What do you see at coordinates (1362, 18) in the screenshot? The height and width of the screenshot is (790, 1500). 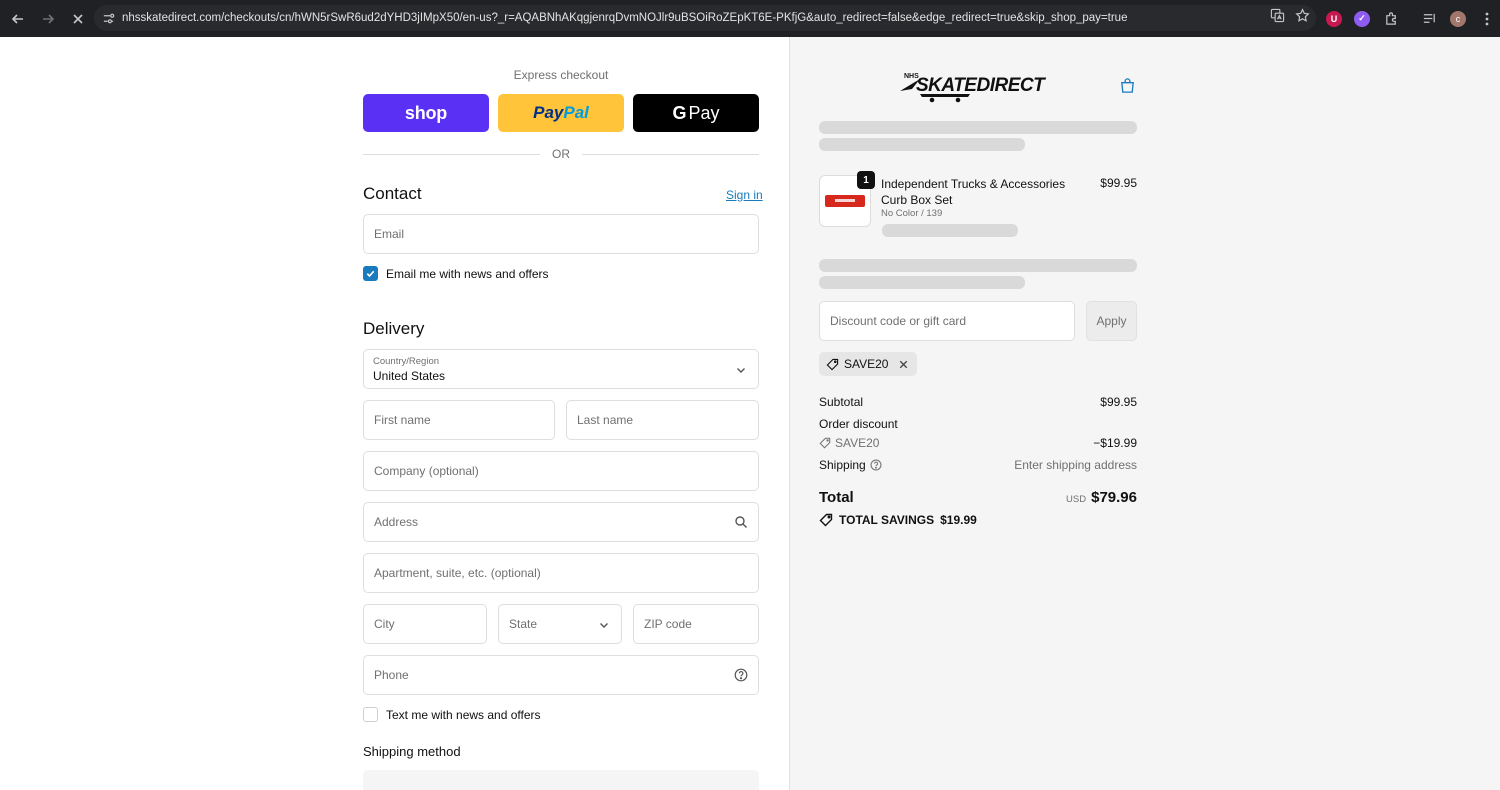 I see `extension-icon: ✓` at bounding box center [1362, 18].